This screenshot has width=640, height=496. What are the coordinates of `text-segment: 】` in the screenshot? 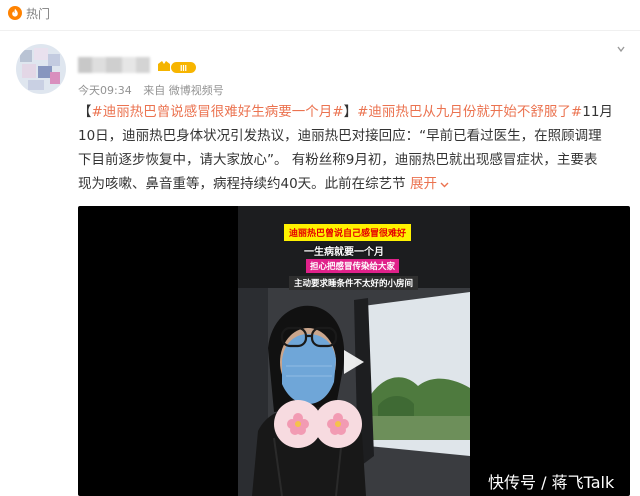 It's located at (350, 112).